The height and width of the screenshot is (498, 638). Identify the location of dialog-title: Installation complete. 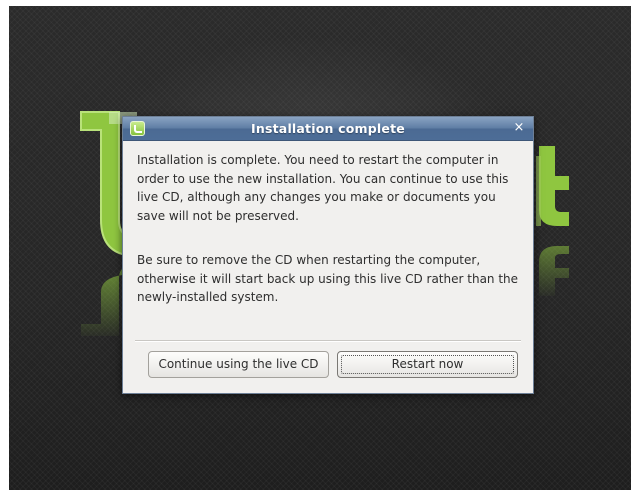
(328, 128).